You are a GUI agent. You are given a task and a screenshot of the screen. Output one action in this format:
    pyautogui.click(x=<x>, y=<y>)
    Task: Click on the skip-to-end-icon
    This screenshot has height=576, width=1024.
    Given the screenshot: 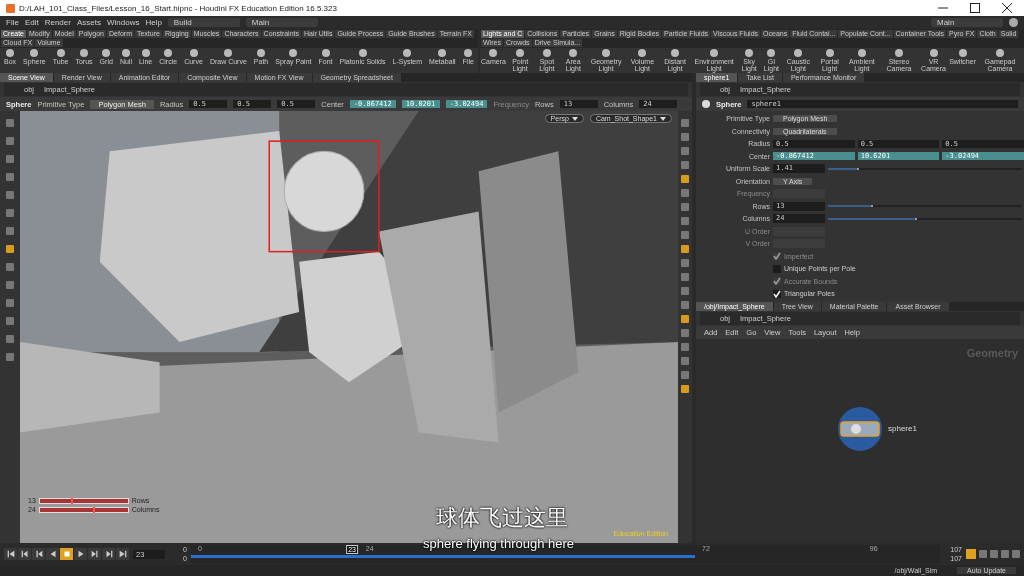 What is the action you would take?
    pyautogui.click(x=122, y=554)
    